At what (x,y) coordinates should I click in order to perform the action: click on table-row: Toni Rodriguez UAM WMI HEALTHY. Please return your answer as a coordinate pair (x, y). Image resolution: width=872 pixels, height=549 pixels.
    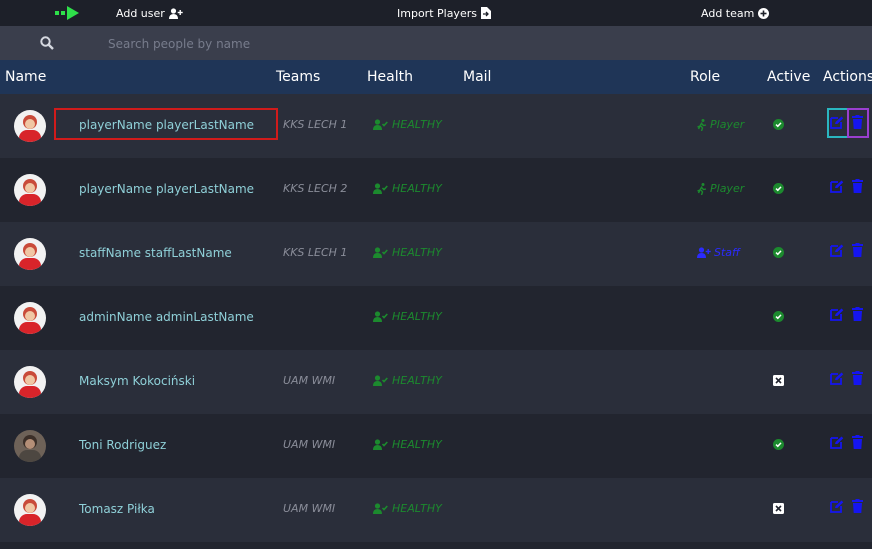
    Looking at the image, I should click on (436, 446).